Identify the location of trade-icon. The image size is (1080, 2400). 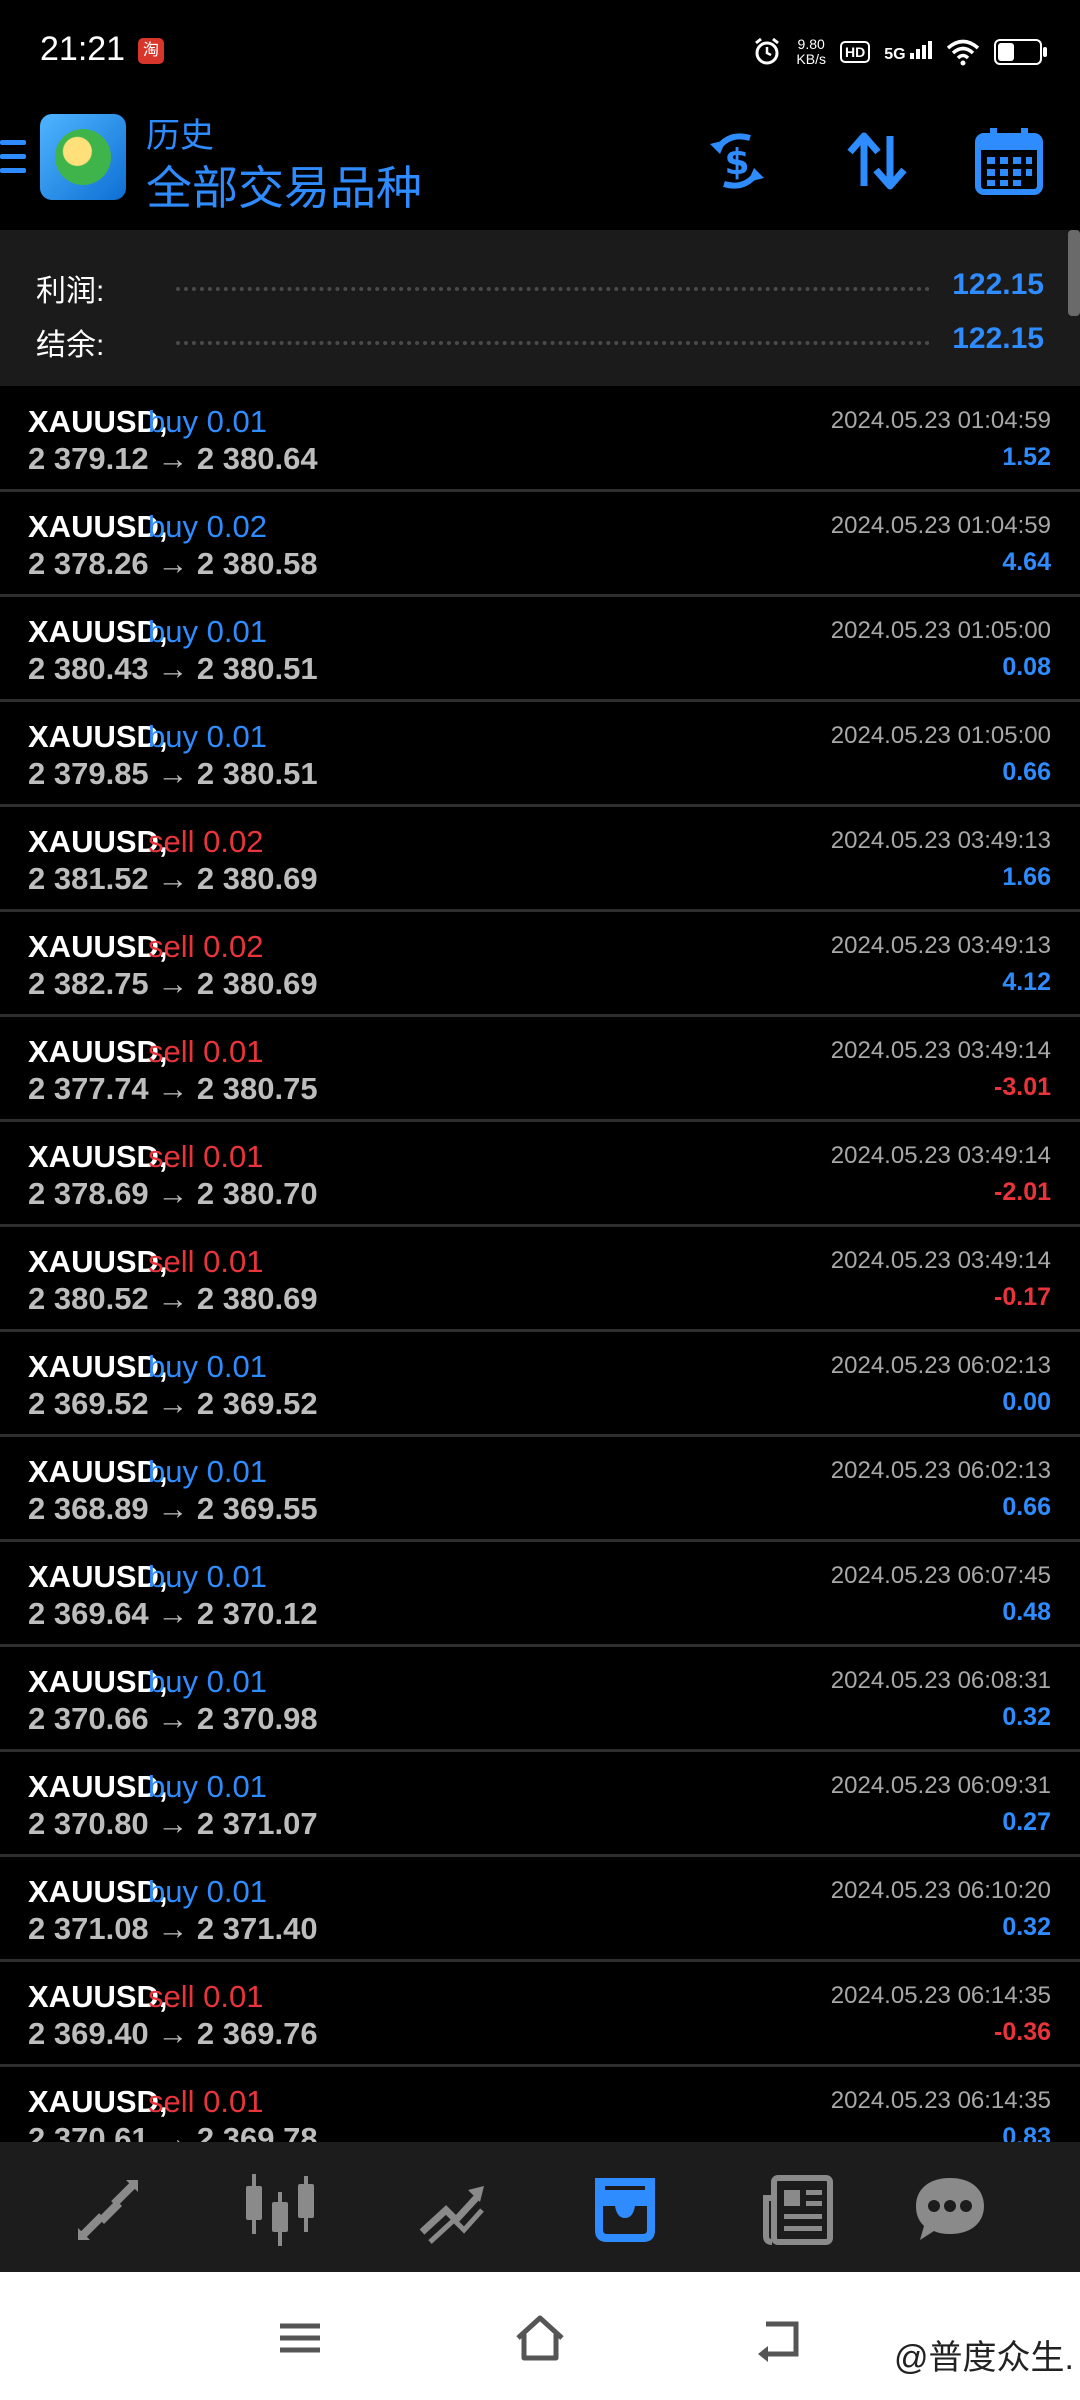
(452, 2210).